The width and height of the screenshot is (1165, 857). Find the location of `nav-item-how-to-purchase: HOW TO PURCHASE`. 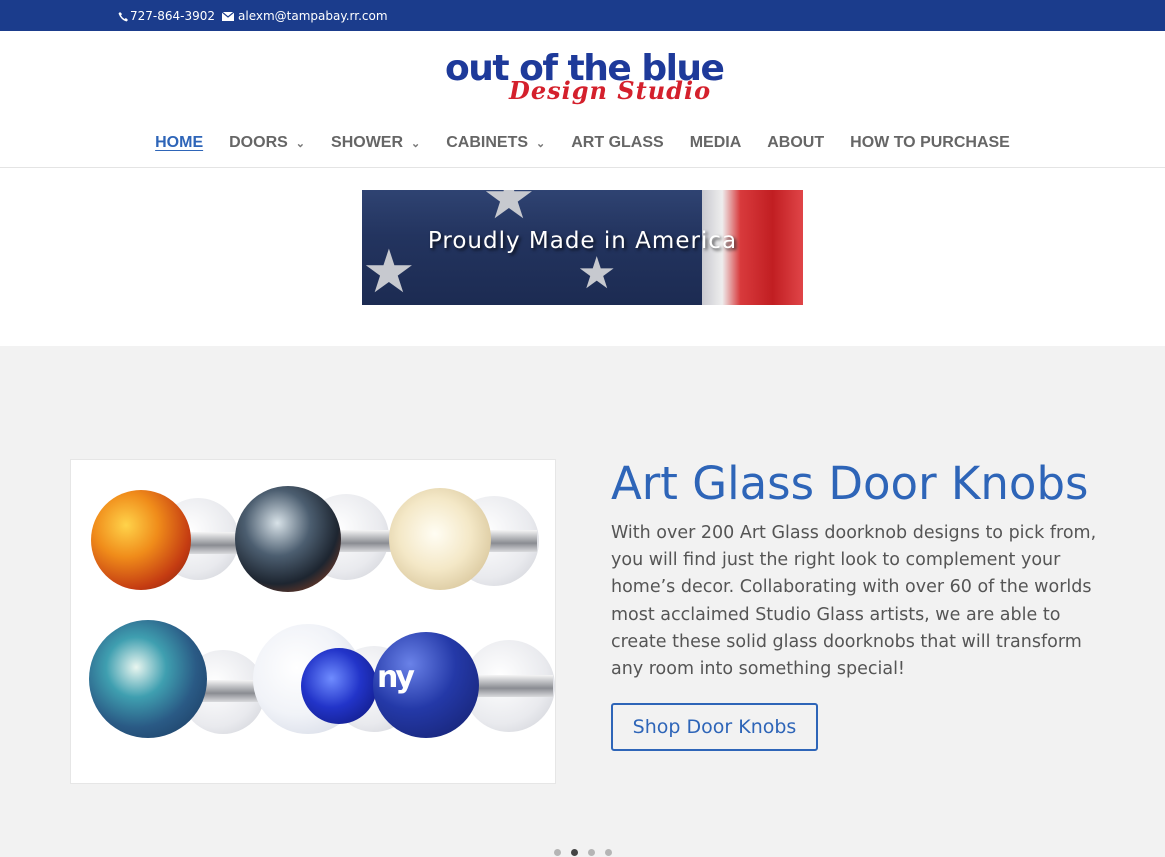

nav-item-how-to-purchase: HOW TO PURCHASE is located at coordinates (930, 149).